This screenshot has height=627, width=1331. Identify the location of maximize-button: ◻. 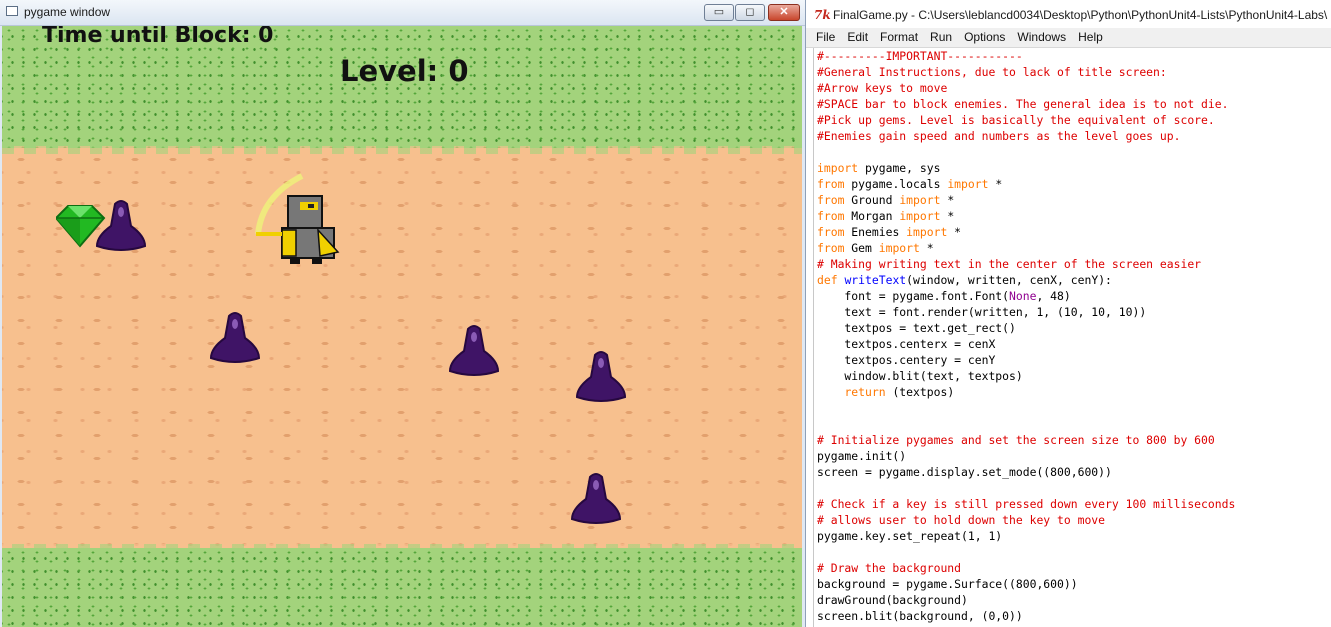
(750, 12).